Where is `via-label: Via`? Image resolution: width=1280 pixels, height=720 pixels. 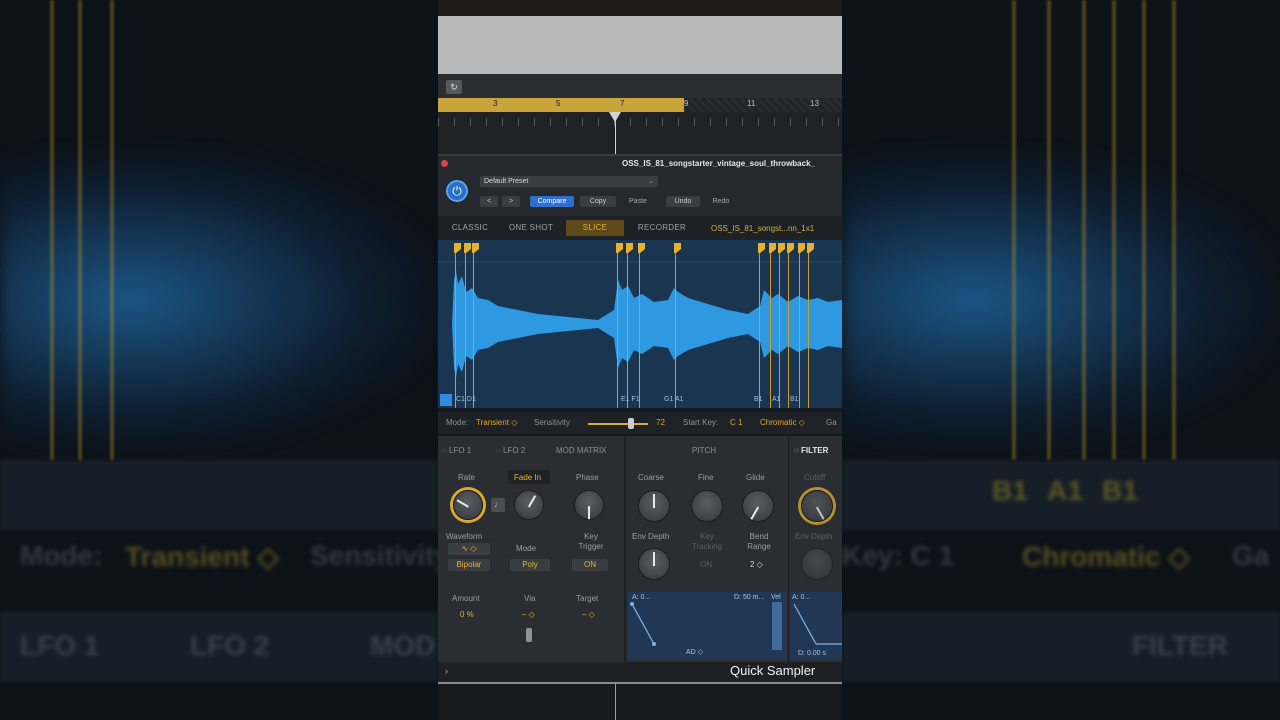
via-label: Via is located at coordinates (530, 598).